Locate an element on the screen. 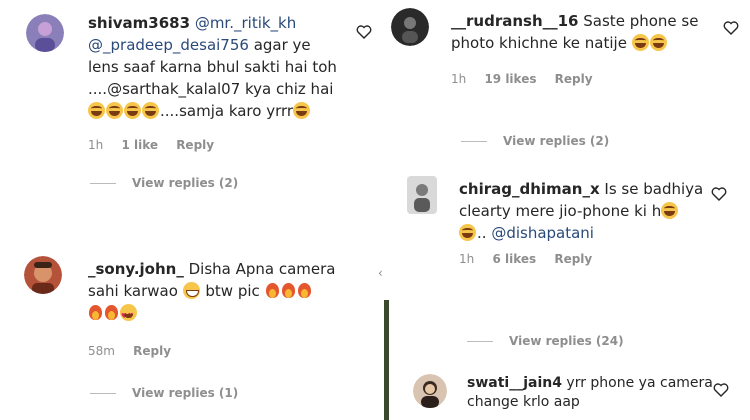 The height and width of the screenshot is (420, 750). comment-meta: 1h 19 likes Reply is located at coordinates (529, 79).